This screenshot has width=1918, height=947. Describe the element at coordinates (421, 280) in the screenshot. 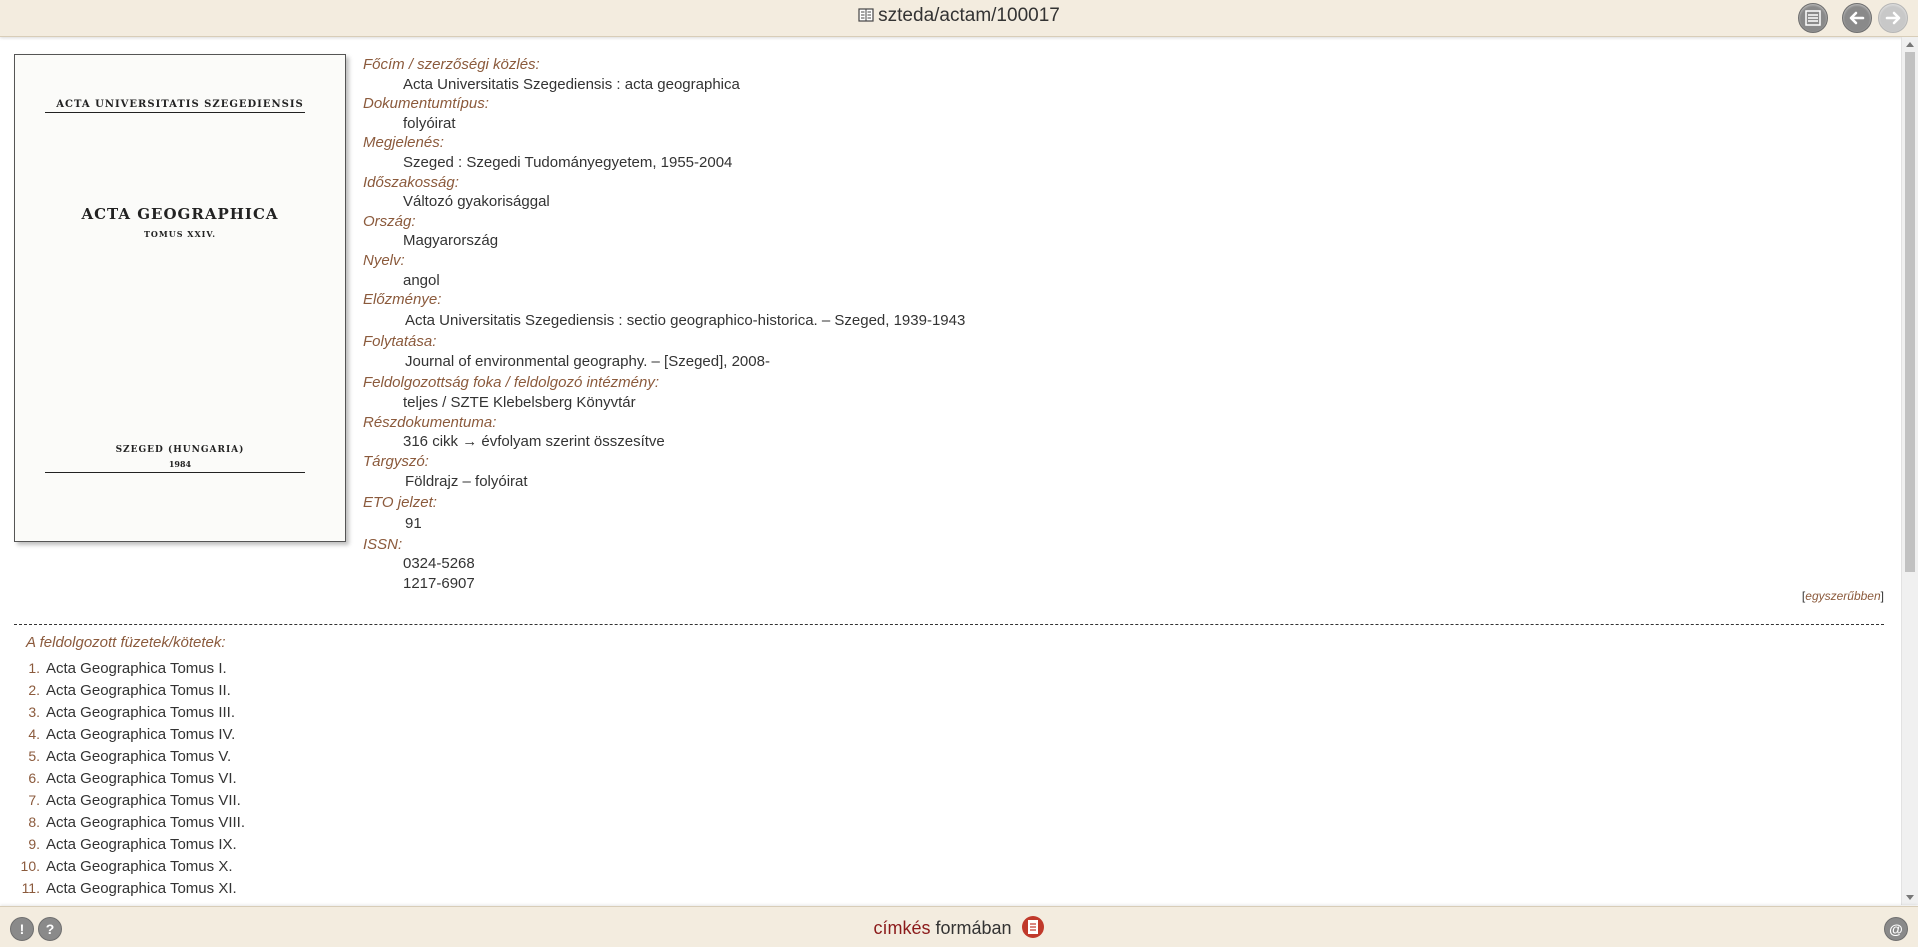

I see `field-value: angol` at that location.